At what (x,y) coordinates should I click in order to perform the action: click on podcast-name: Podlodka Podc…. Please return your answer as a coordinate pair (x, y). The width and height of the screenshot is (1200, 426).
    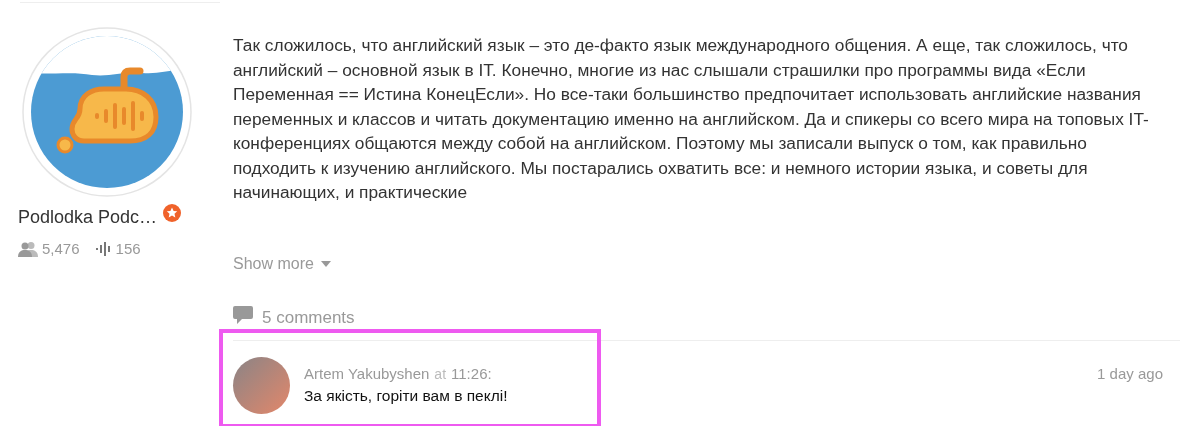
    Looking at the image, I should click on (88, 217).